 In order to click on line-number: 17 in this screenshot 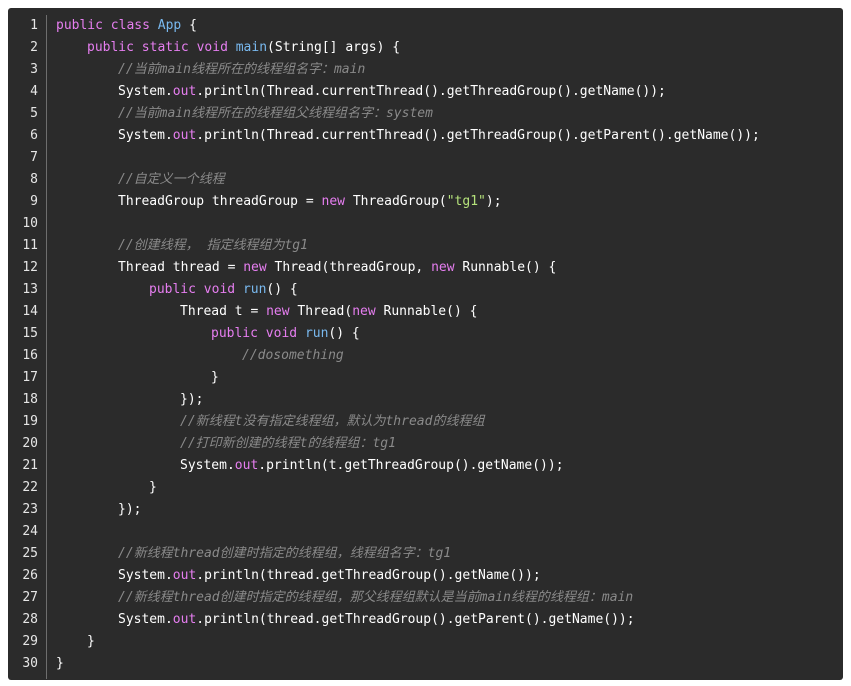, I will do `click(30, 377)`.